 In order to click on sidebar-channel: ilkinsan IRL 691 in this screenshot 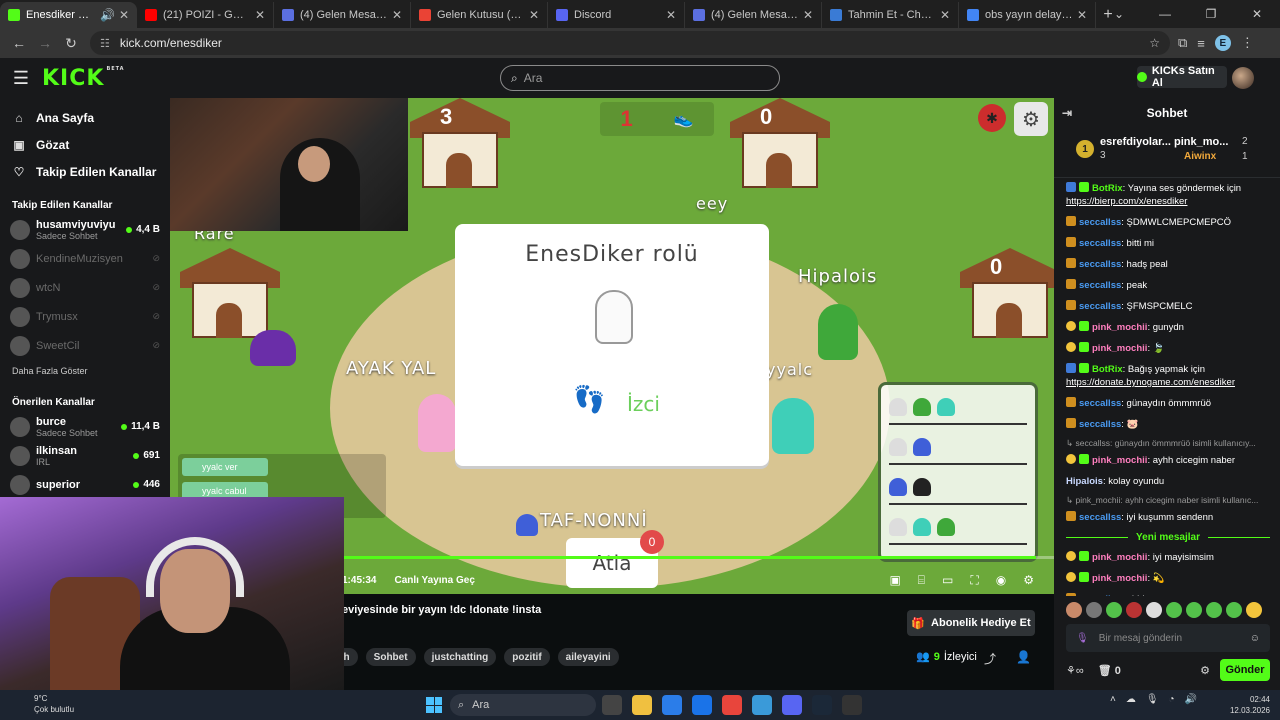, I will do `click(85, 455)`.